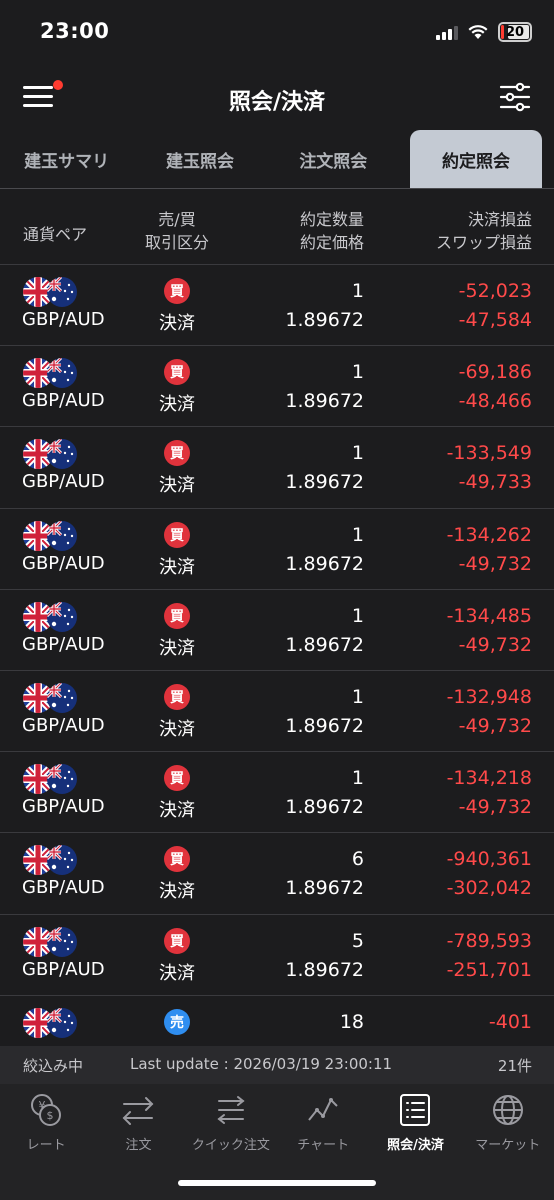 The width and height of the screenshot is (554, 1200). Describe the element at coordinates (277, 630) in the screenshot. I see `execution-row: GBP/AUD 買決済 1 1.89672 -134,485 -49,732` at that location.